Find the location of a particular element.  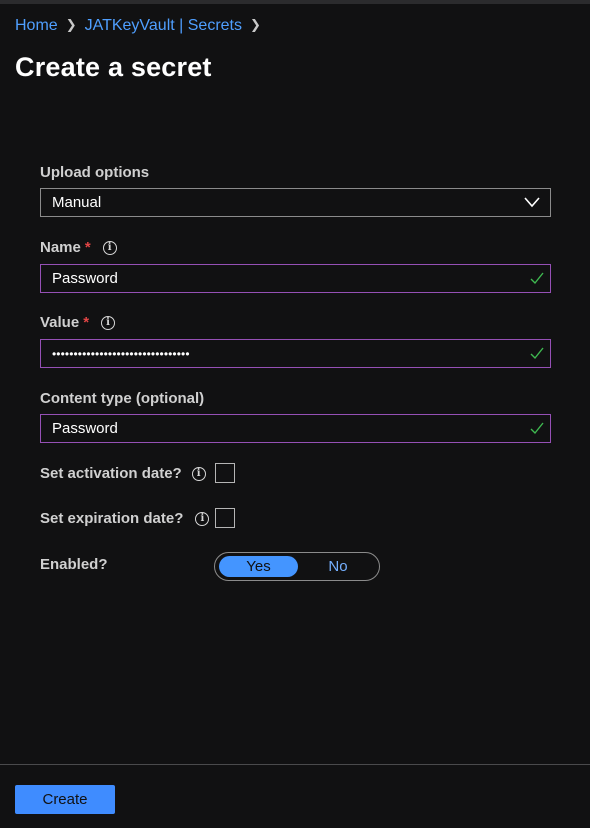

expiration-date-checkbox is located at coordinates (225, 518).